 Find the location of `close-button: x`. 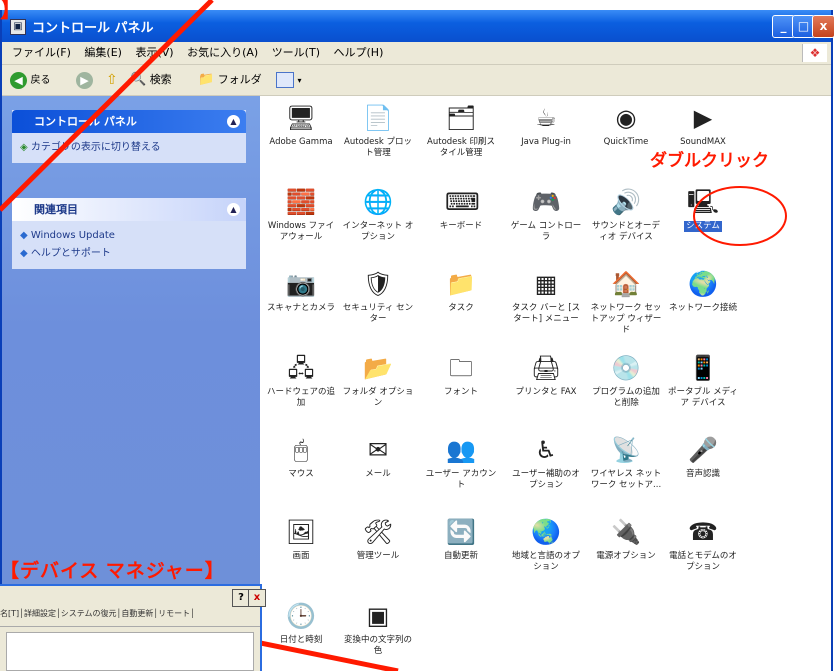

close-button: x is located at coordinates (257, 598).